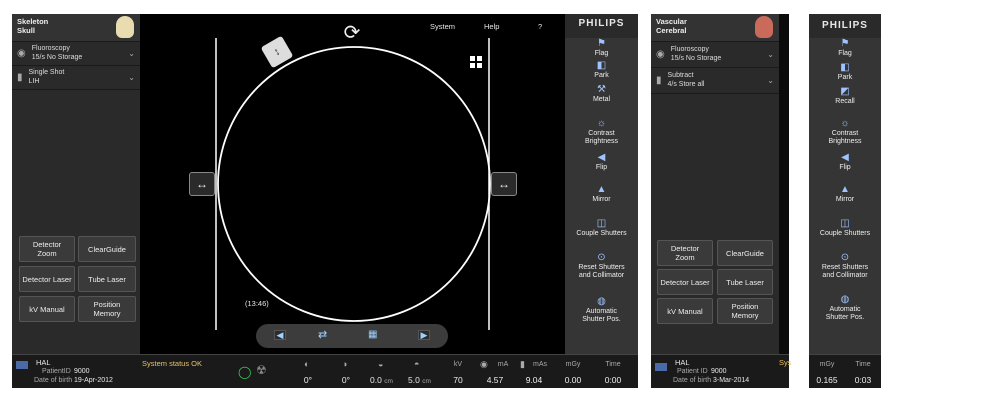 The width and height of the screenshot is (1000, 400). Describe the element at coordinates (601, 189) in the screenshot. I see `mirror-icon: ▲` at that location.